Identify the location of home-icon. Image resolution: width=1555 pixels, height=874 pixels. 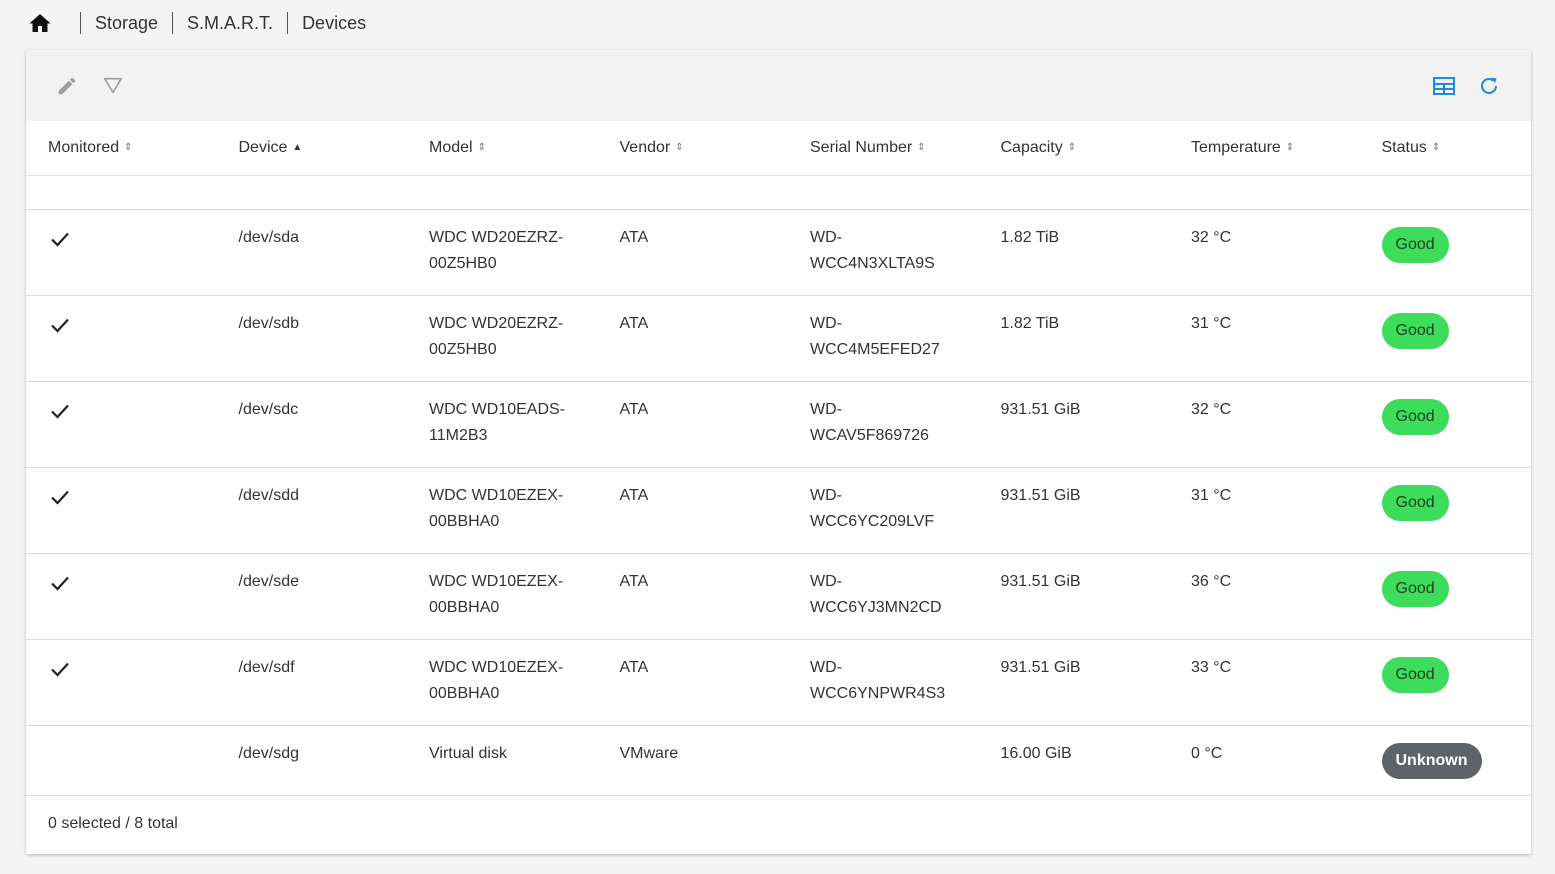
(40, 23).